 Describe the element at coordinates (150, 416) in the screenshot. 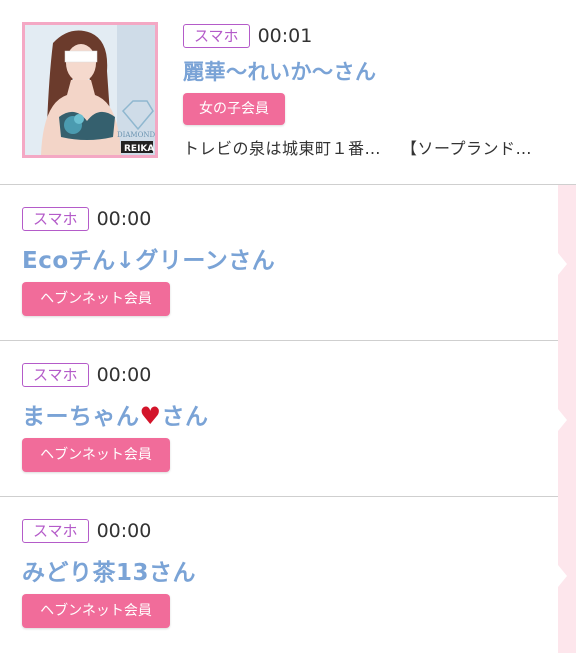

I see `heart-icon: ♥` at that location.